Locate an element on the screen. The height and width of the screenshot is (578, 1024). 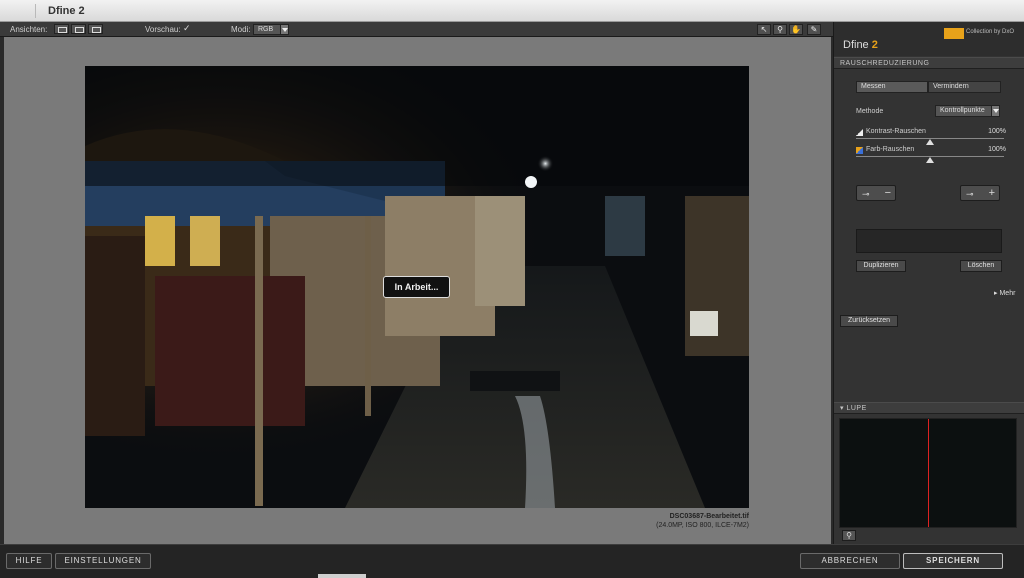
minus-icon: − is located at coordinates (887, 193).